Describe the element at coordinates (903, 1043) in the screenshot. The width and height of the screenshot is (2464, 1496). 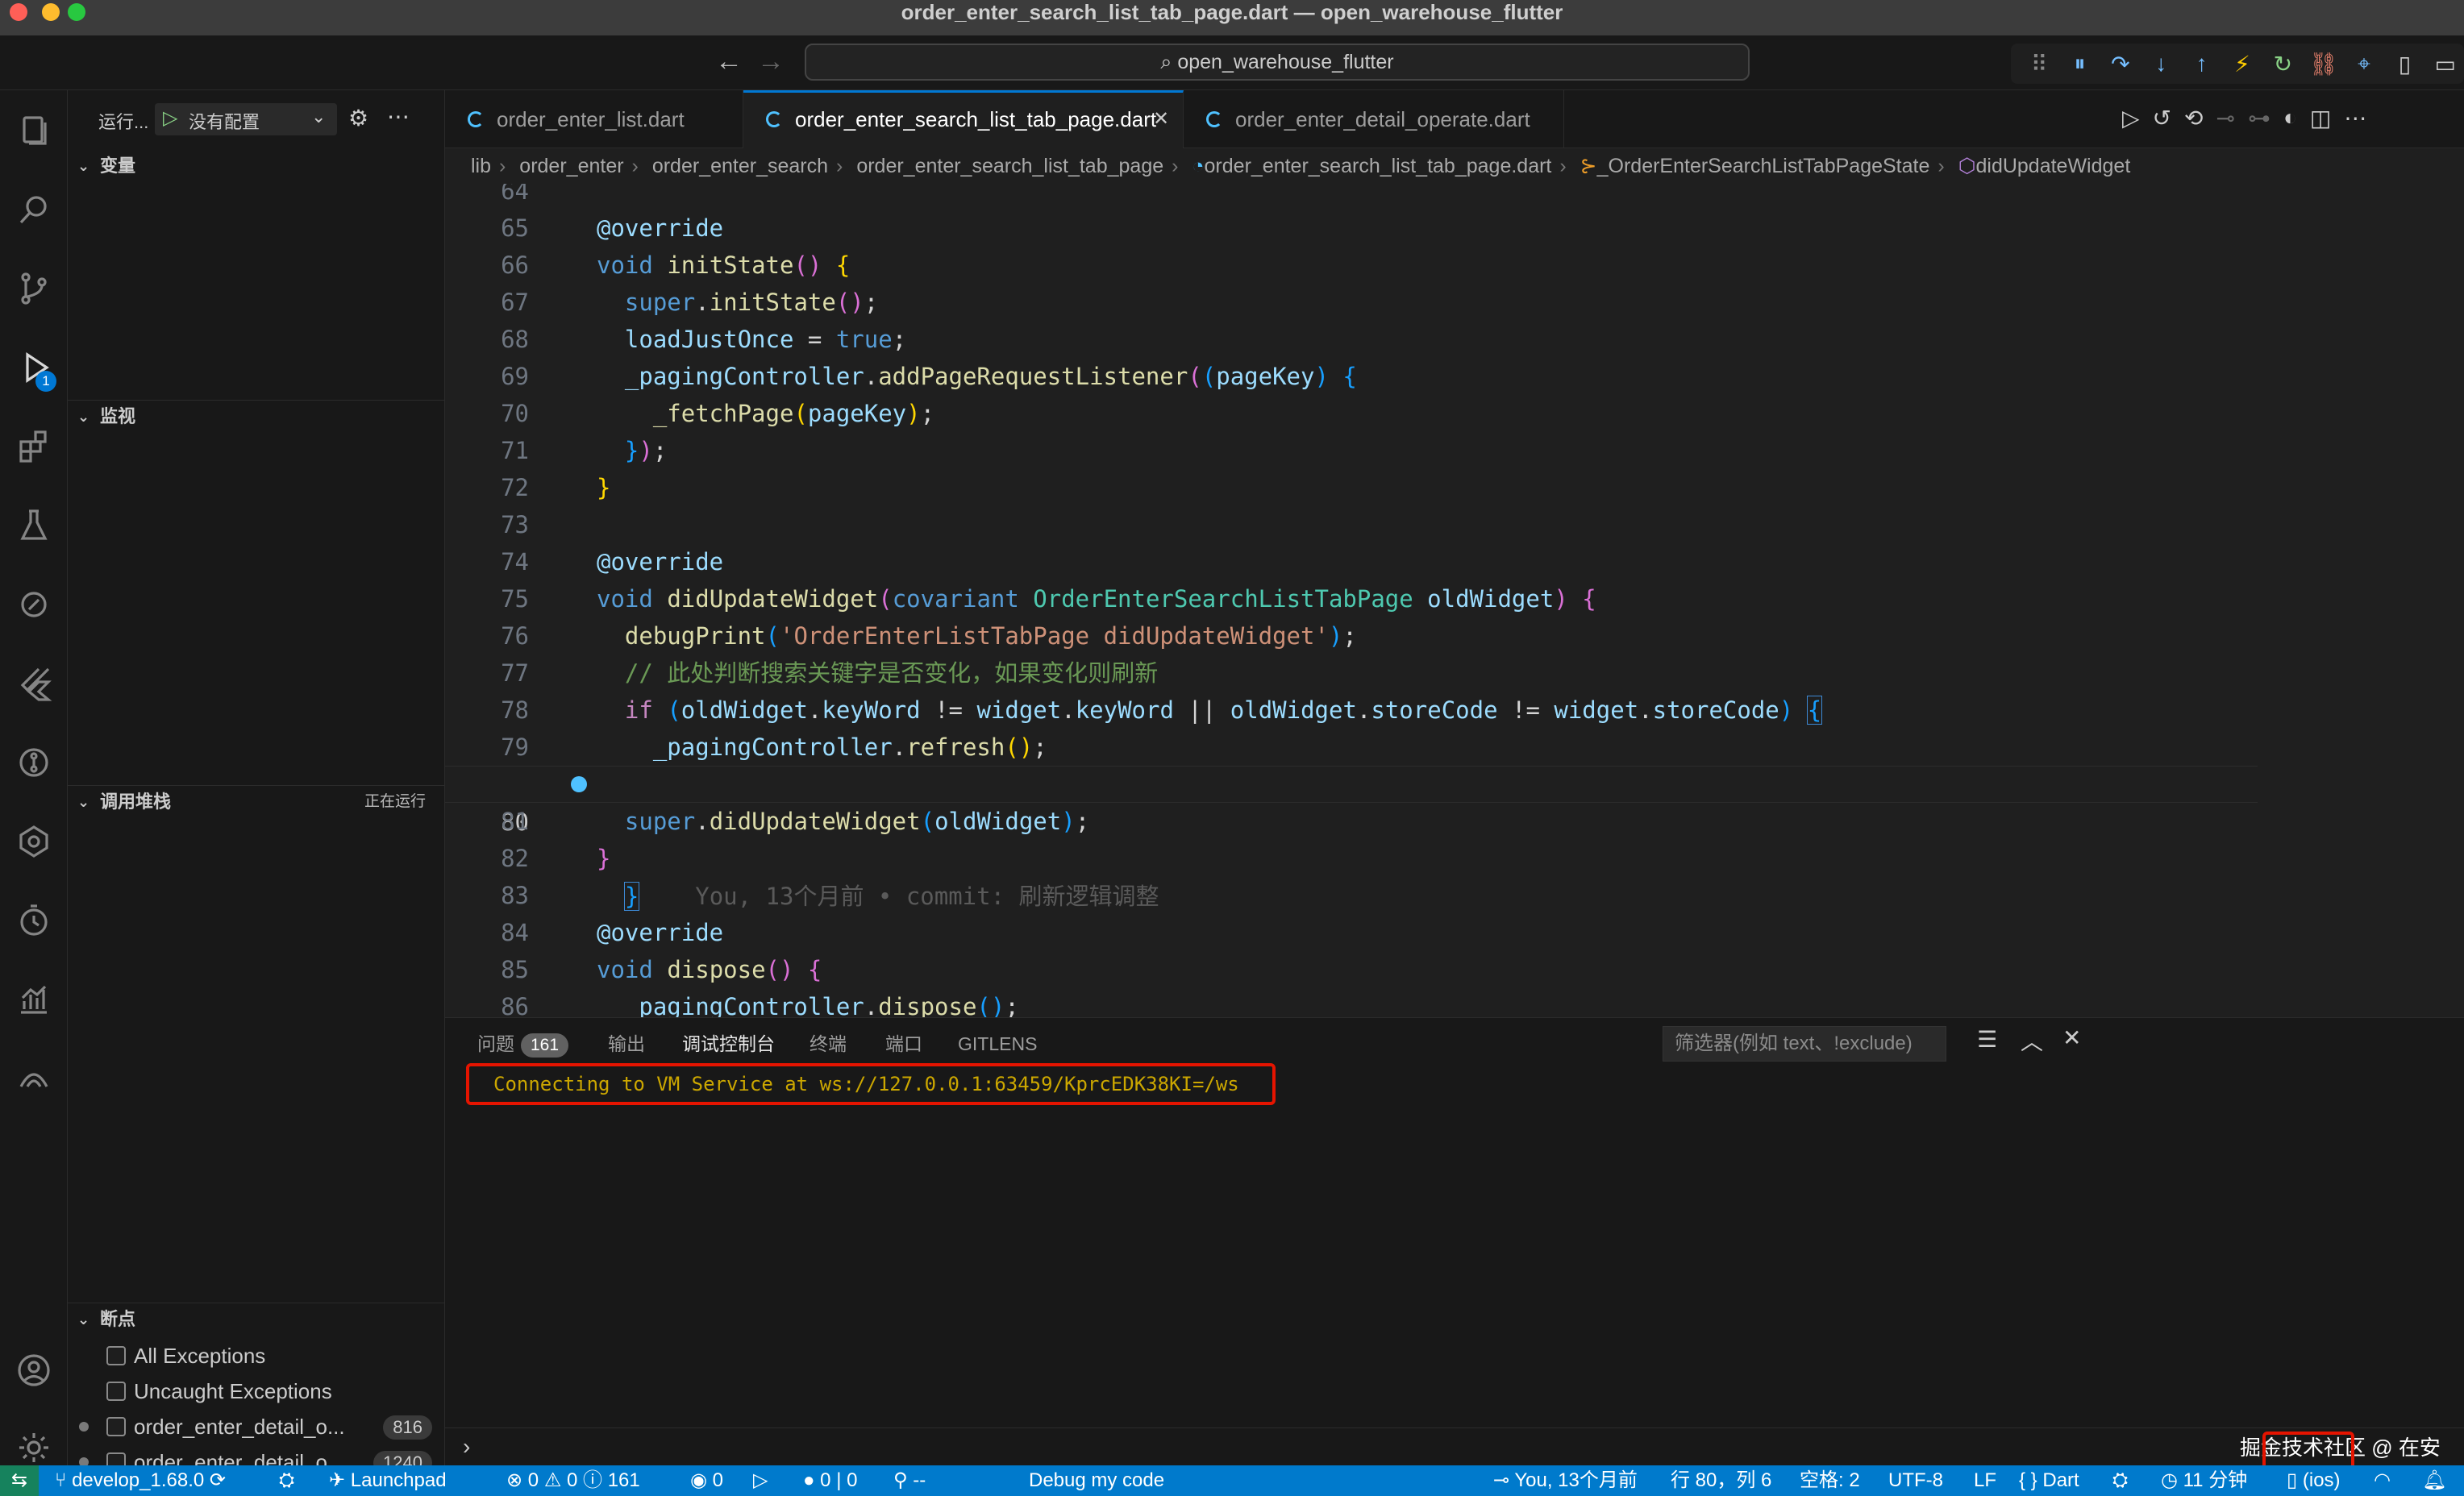
I see `tab-ports: 端口` at that location.